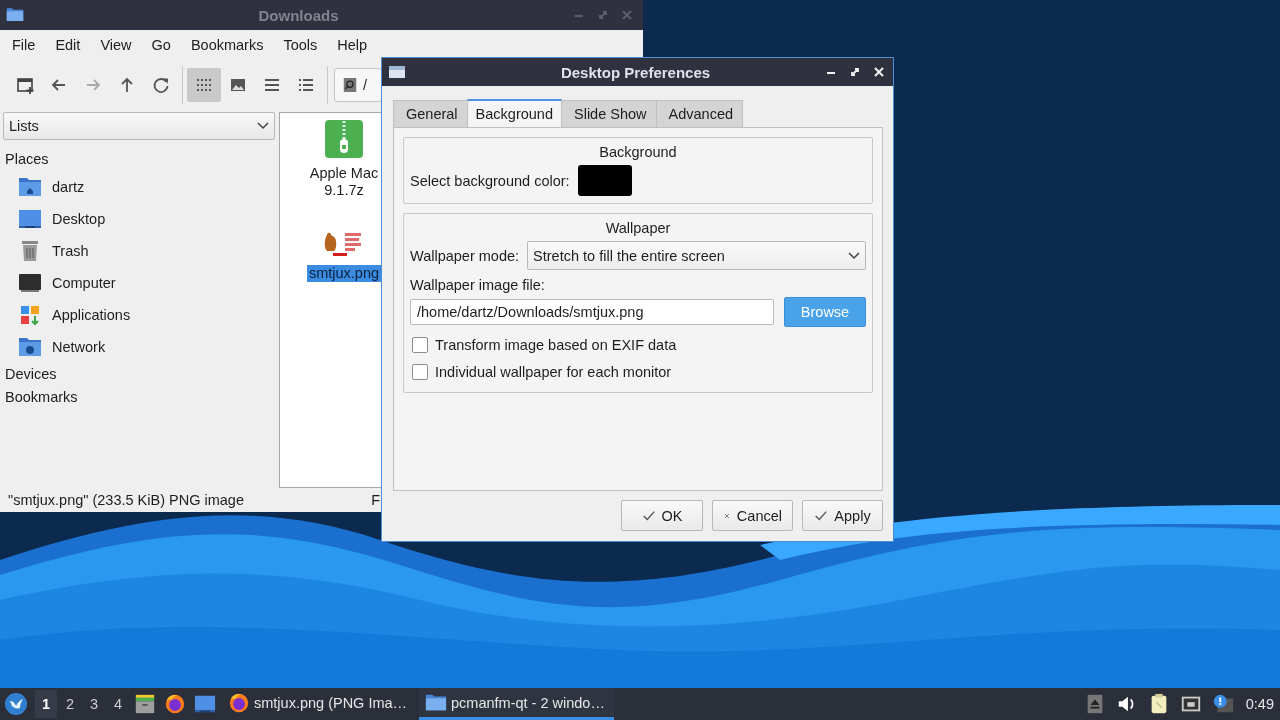  I want to click on desktop-switcher: 1, so click(46, 704).